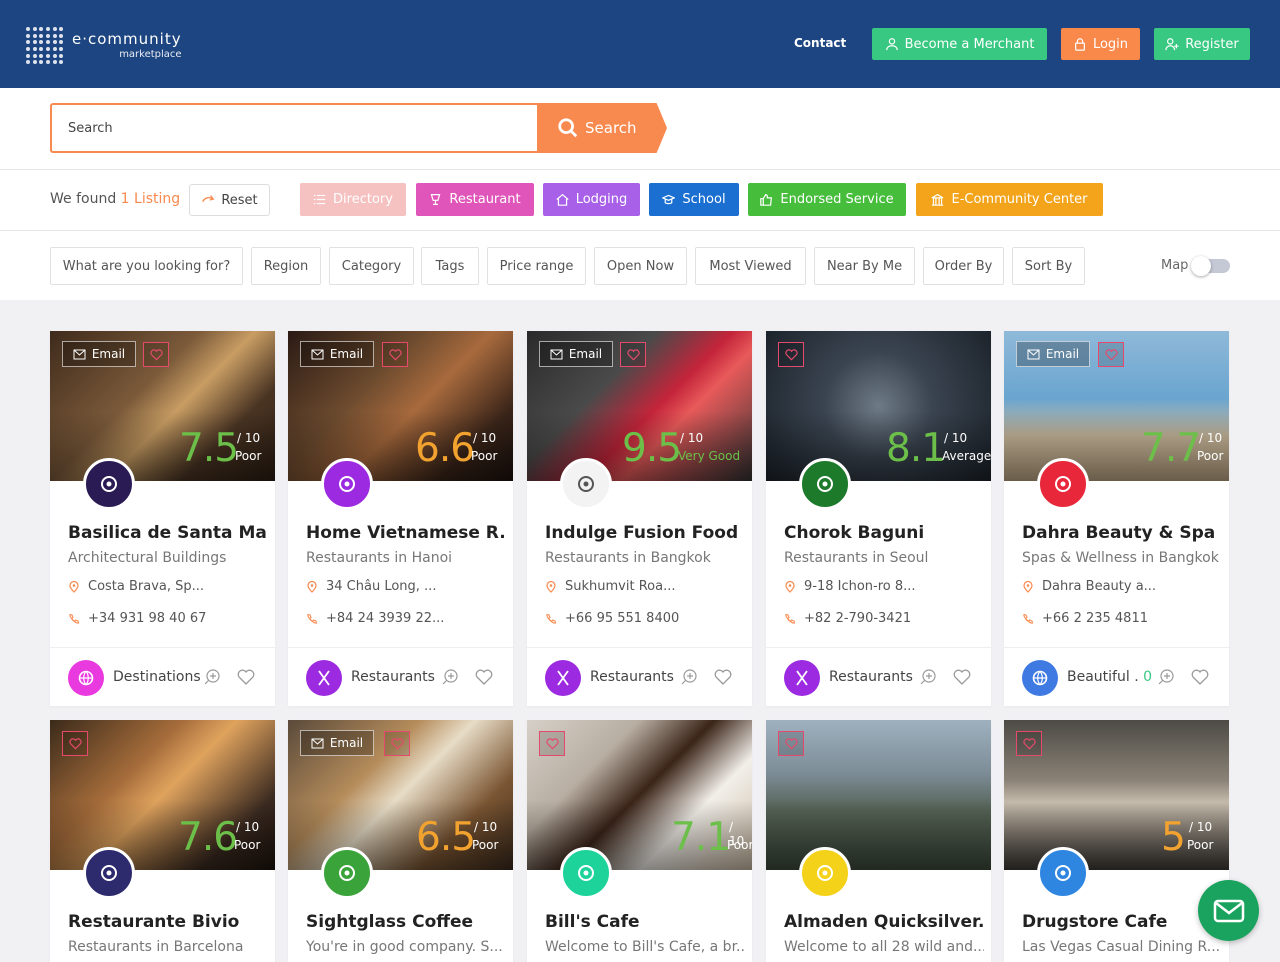  I want to click on listing-photo: Email 9.5/ 10 Very Good, so click(639, 406).